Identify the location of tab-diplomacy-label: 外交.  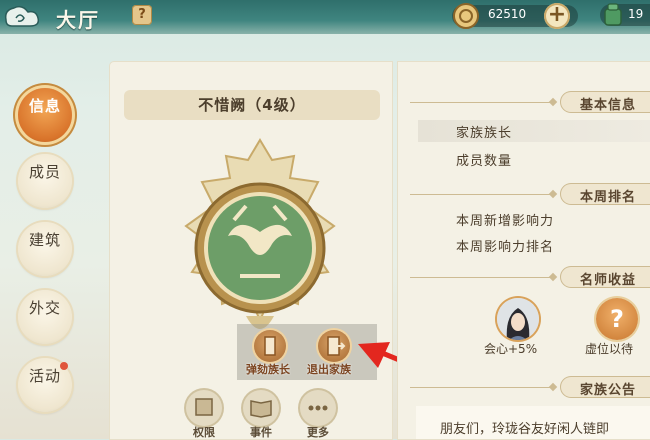
(44, 308).